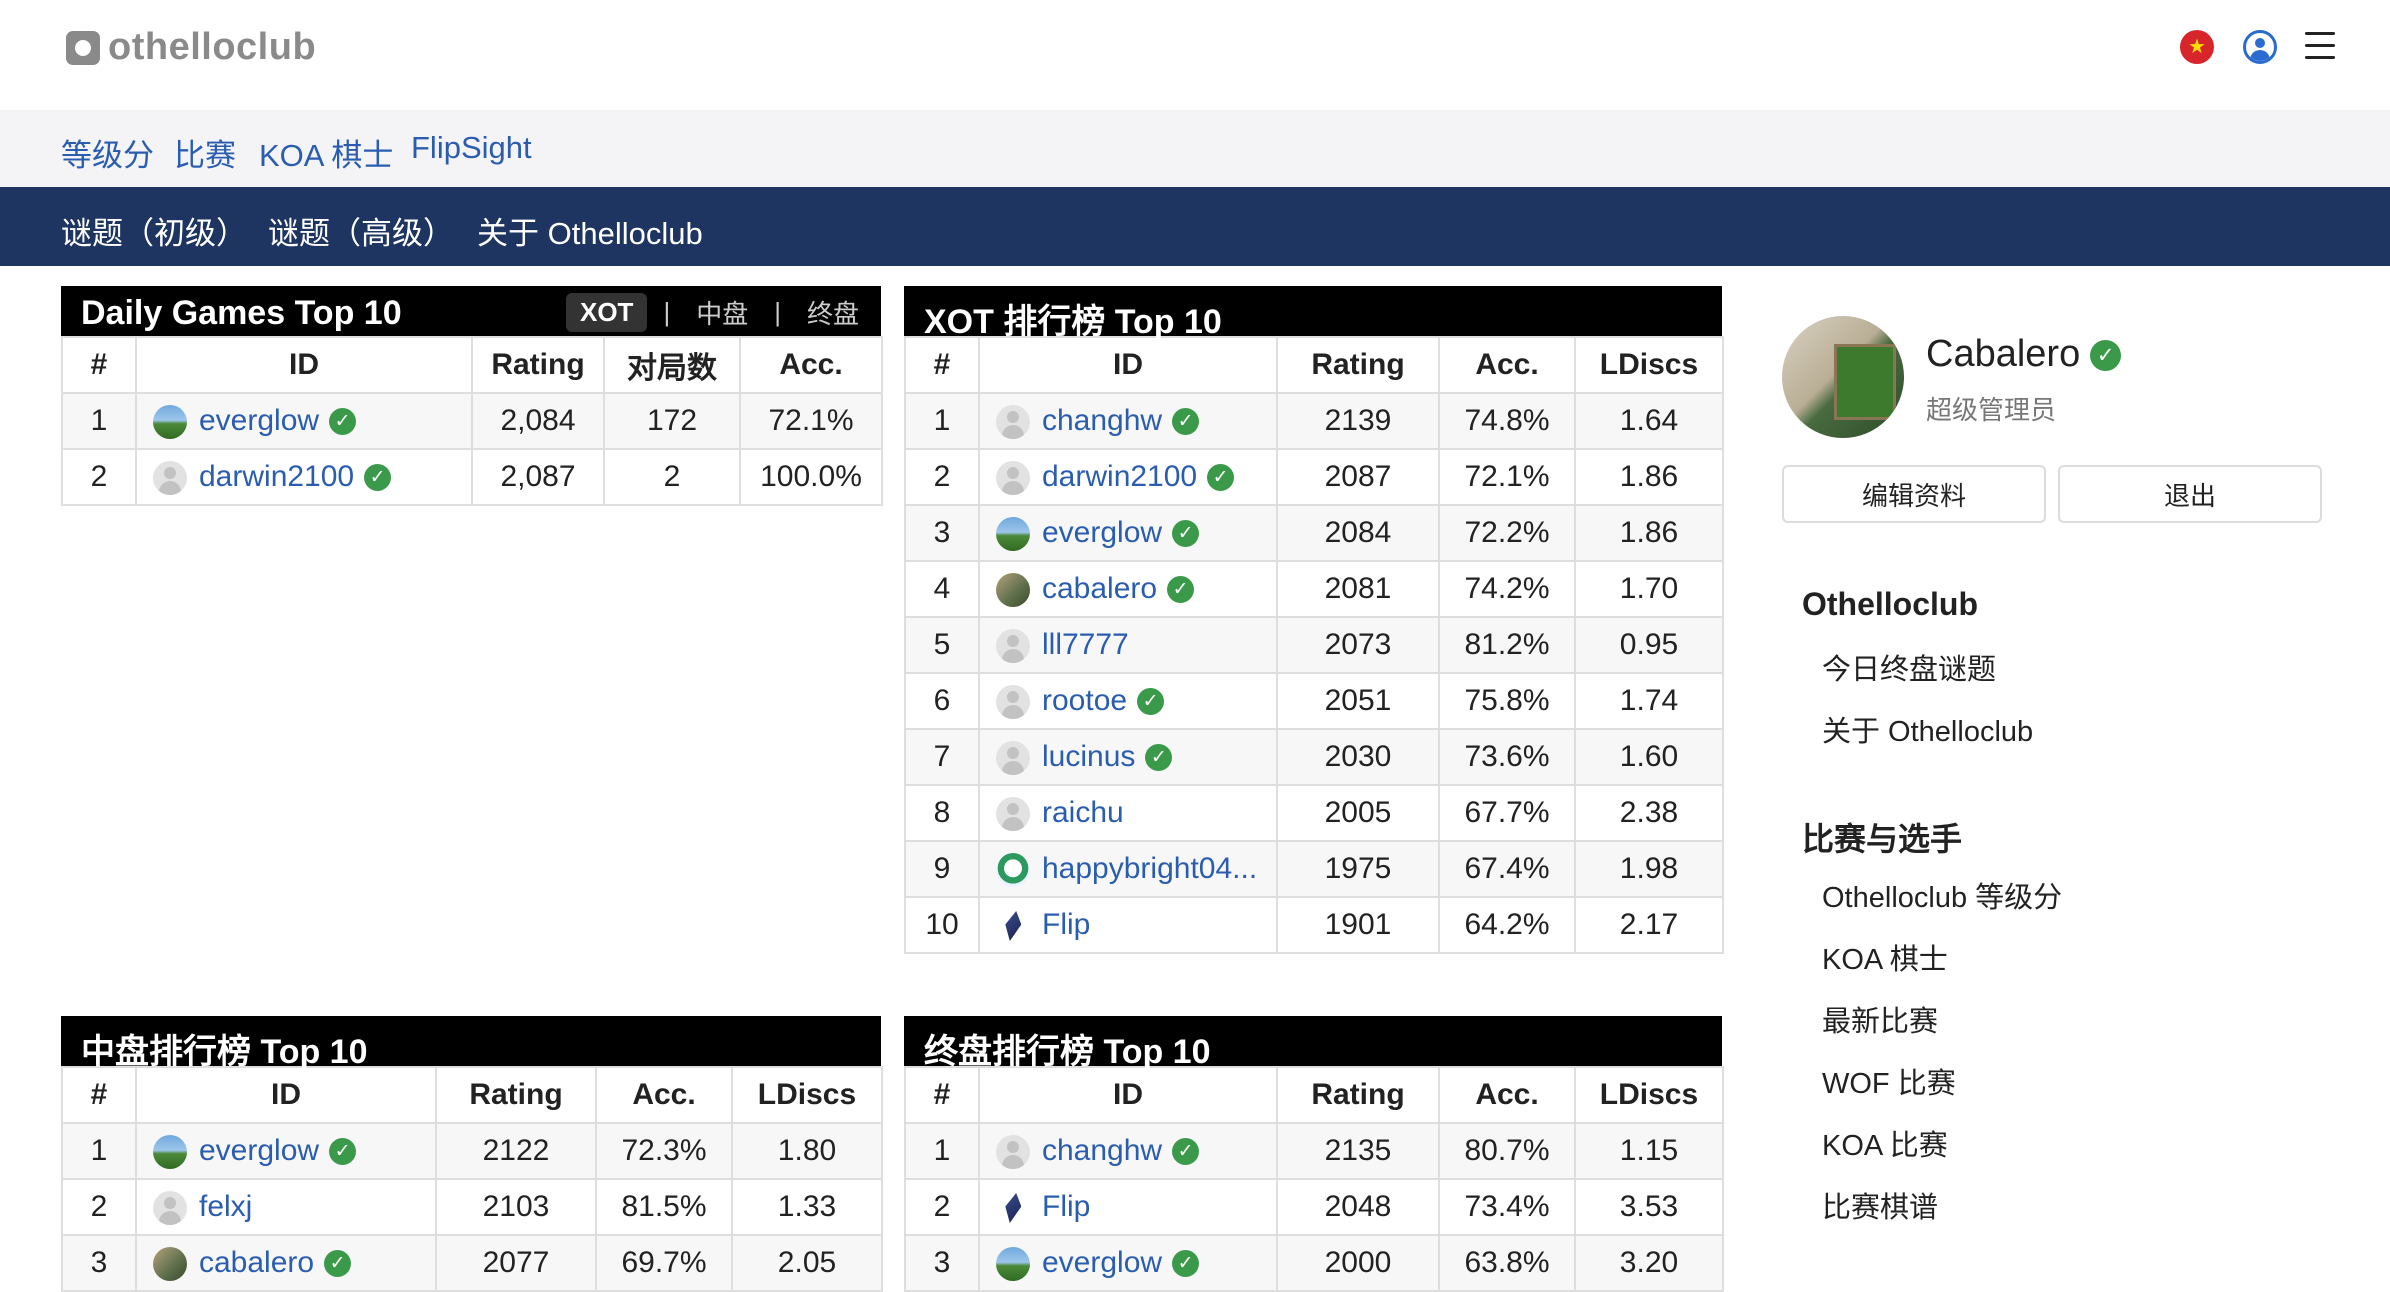 The image size is (2390, 1292). Describe the element at coordinates (1314, 477) in the screenshot. I see `table-row: 2 darwin2100 ✓ 2087 72.1% 1.86` at that location.